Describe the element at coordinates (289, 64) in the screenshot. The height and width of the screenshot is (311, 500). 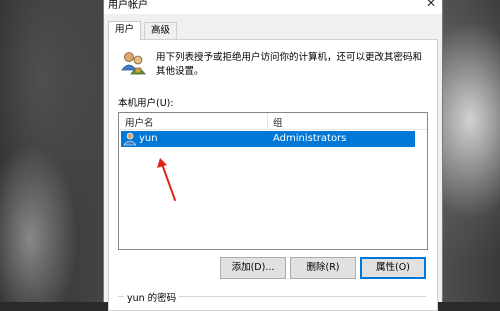
I see `description-text: 用下列表授予或拒绝用户访问你的计算机，还可以更改其密码和其他设置。` at that location.